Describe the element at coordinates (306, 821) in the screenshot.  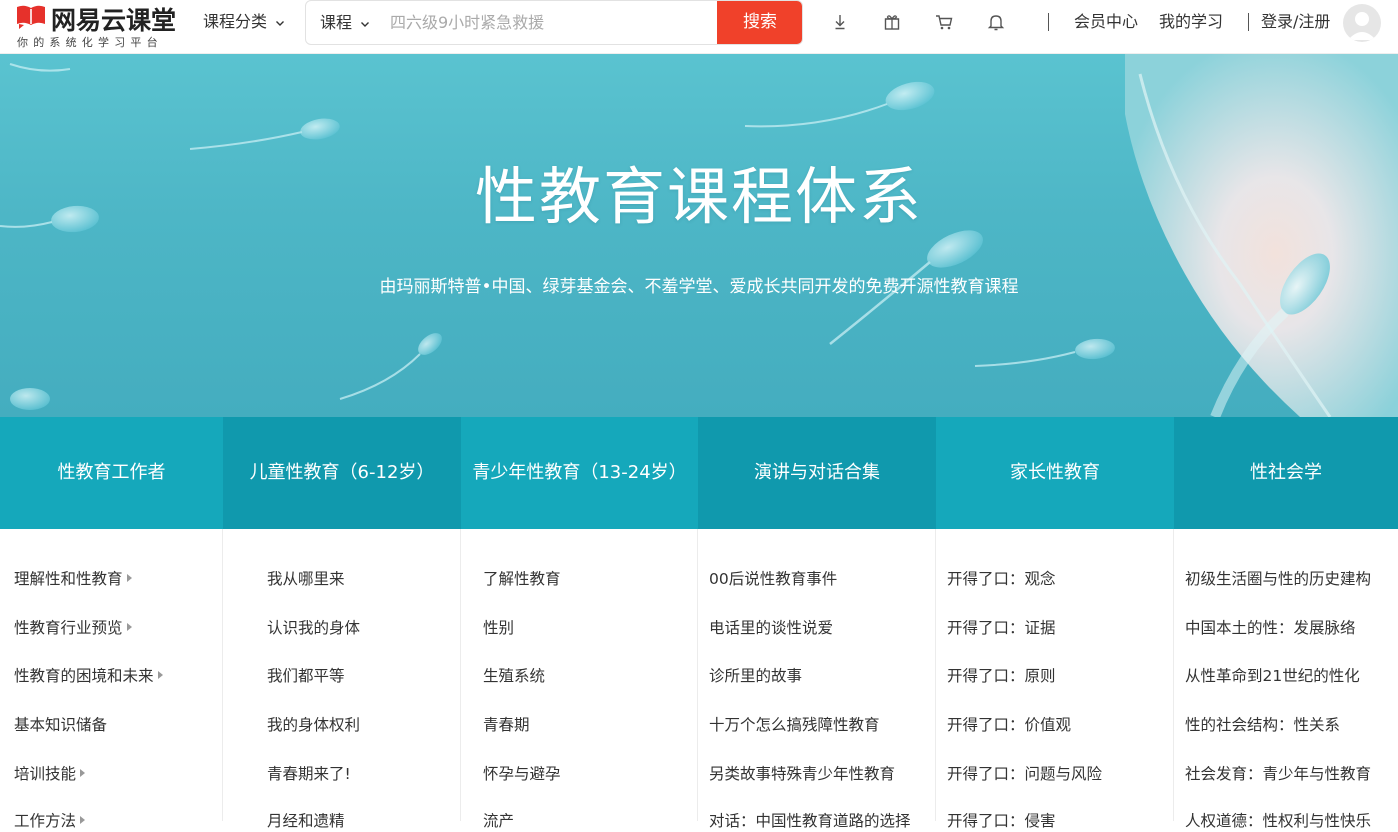
I see `list-item: 月经和遗精` at that location.